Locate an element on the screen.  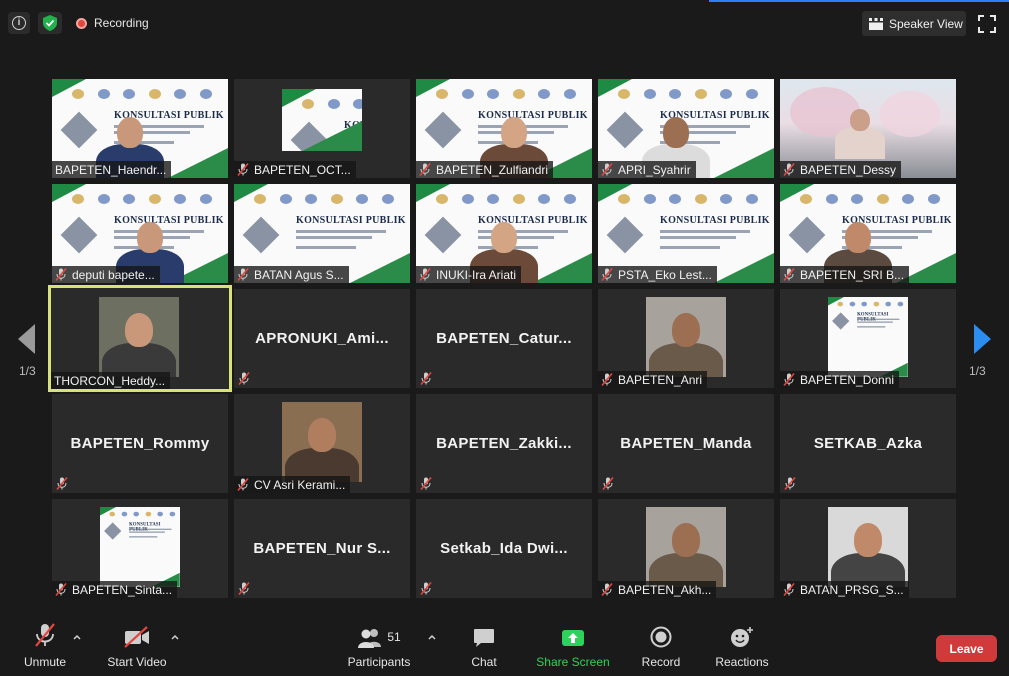
video-options-chevron-up-icon is located at coordinates (175, 637).